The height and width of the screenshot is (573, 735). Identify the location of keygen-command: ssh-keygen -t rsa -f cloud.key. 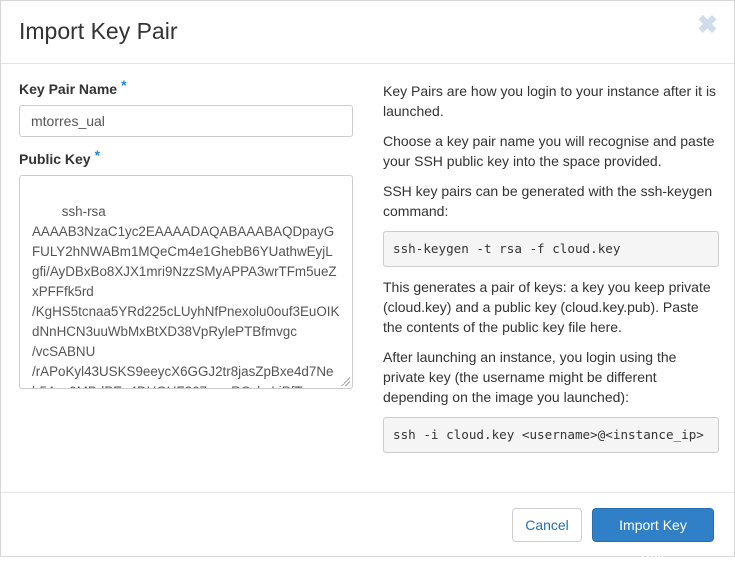
(551, 249).